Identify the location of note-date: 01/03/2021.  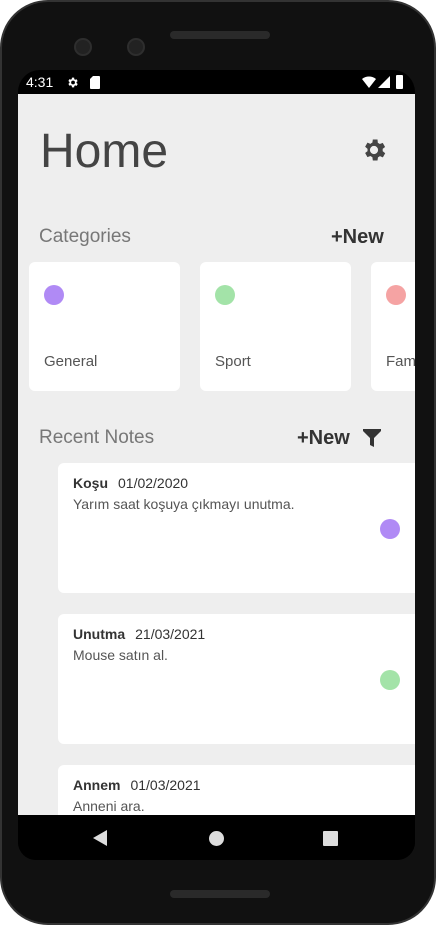
(165, 785).